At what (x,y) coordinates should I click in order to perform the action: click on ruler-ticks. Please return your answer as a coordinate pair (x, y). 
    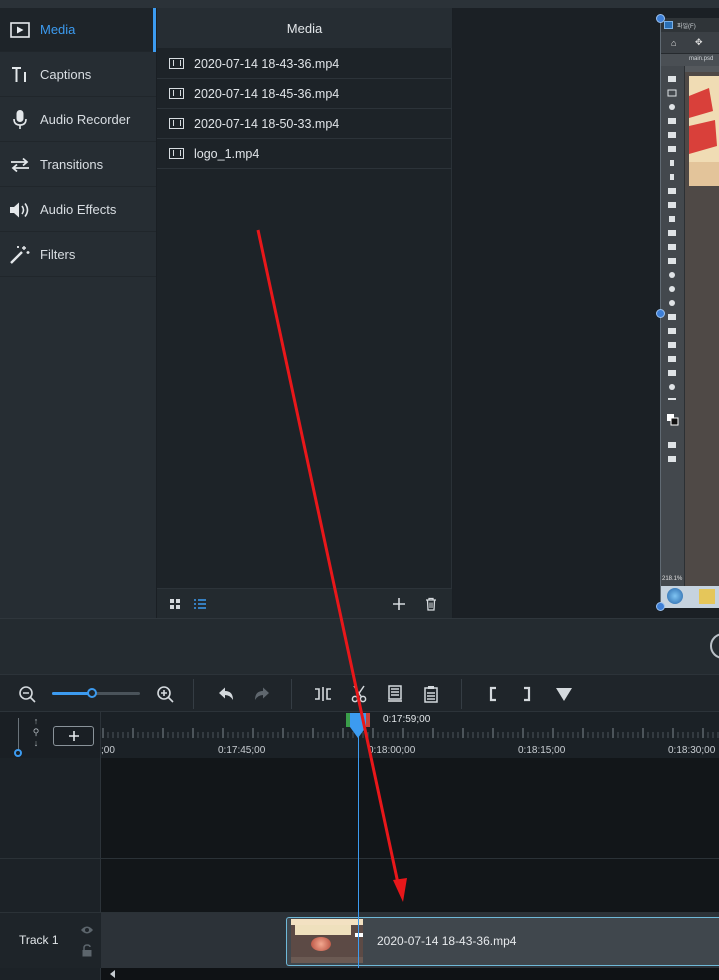
    Looking at the image, I should click on (410, 733).